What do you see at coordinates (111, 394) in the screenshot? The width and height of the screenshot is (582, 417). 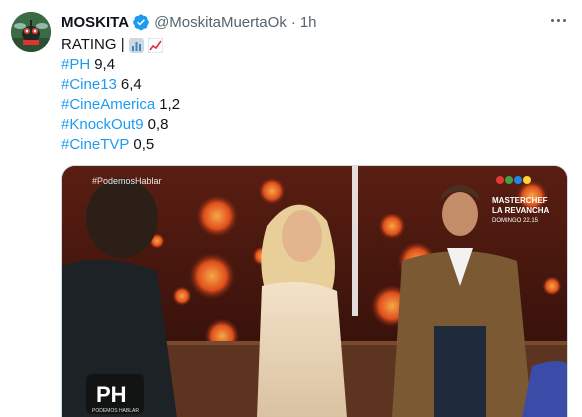 I see `ph-logo-text: PH` at bounding box center [111, 394].